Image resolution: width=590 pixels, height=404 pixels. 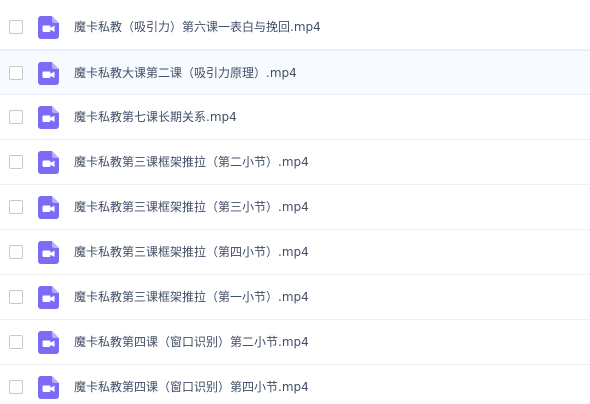 I want to click on file-row: 魔卡私教第四课（窗口识别）第二小节.mp4, so click(x=295, y=342).